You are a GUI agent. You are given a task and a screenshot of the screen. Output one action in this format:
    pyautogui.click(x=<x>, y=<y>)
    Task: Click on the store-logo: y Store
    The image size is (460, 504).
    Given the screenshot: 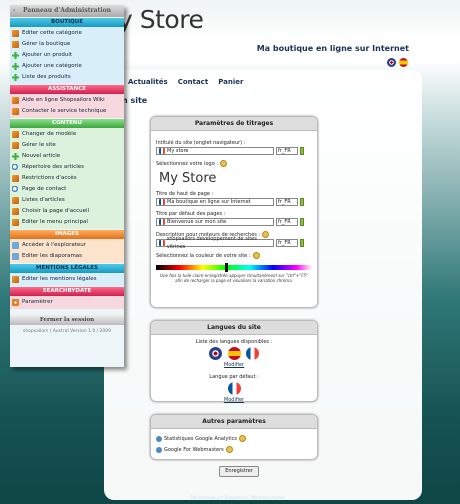 What is the action you would take?
    pyautogui.click(x=161, y=19)
    